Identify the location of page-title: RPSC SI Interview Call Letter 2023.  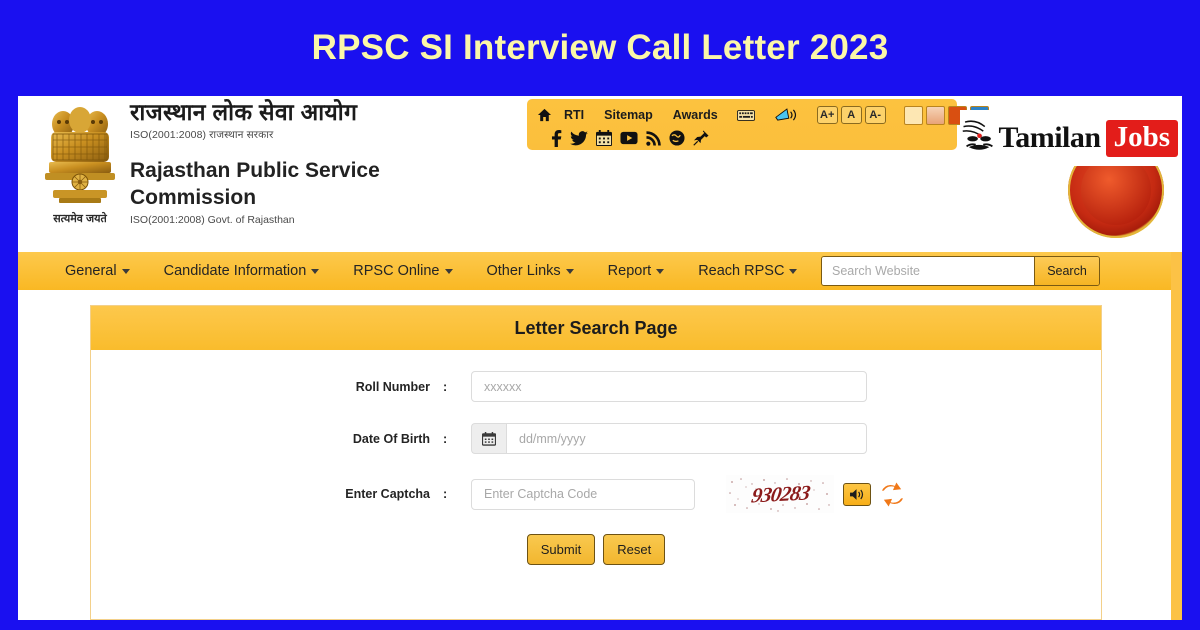
(600, 47).